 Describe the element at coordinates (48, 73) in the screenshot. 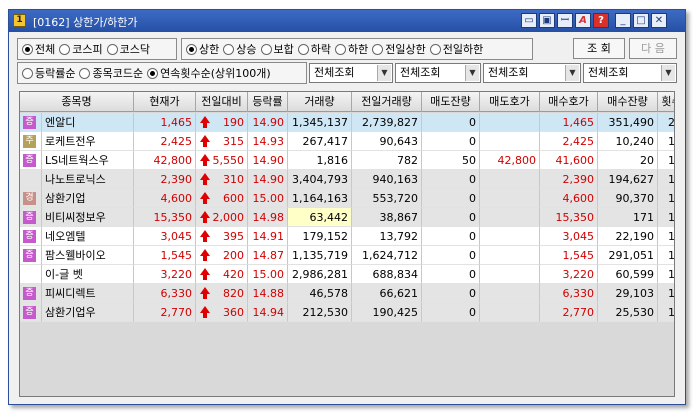

I see `radio-sort-rate: 등락률순` at that location.